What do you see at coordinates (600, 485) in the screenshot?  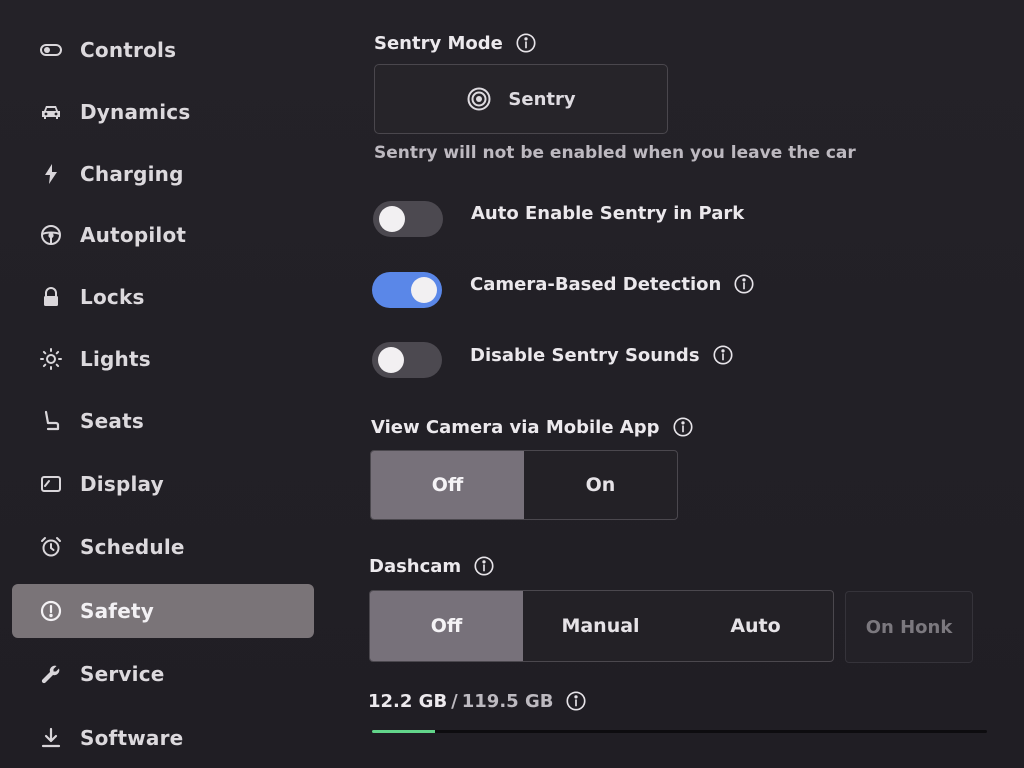 I see `view-camera-option-on: On` at bounding box center [600, 485].